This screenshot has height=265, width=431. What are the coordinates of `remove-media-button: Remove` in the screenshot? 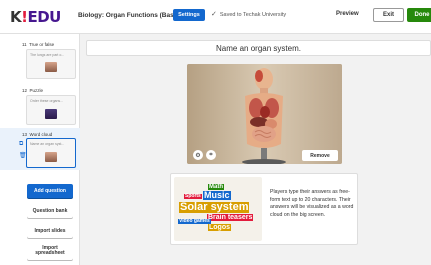 It's located at (320, 155).